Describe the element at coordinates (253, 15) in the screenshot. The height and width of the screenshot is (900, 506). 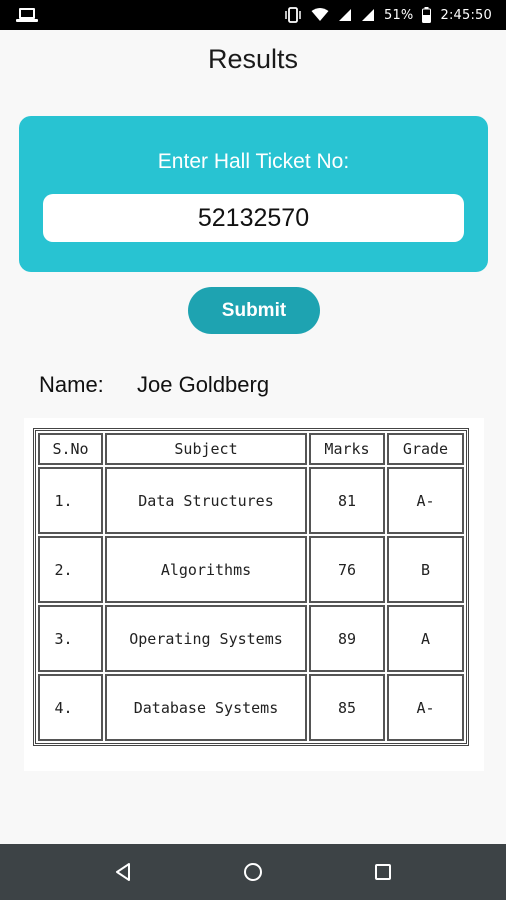
I see `status-bar: 51% 2:45:50` at that location.